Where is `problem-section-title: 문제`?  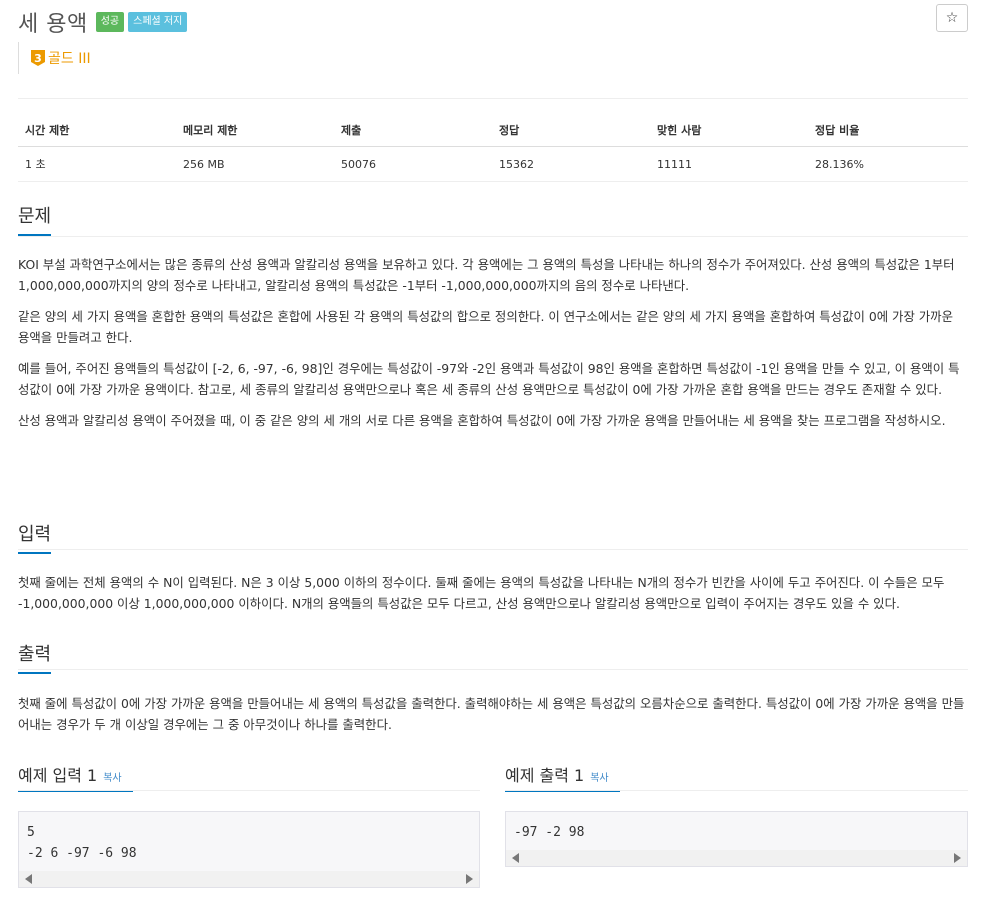
problem-section-title: 문제 is located at coordinates (35, 219).